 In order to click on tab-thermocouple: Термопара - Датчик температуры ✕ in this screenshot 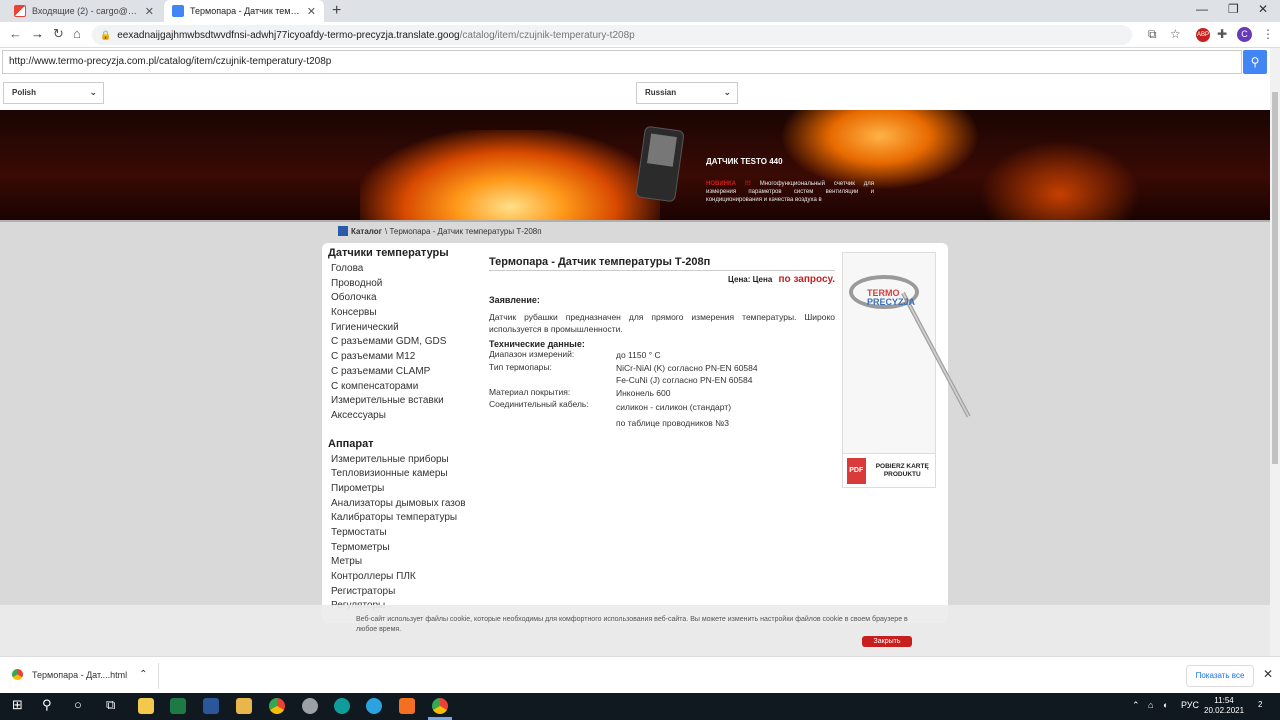, I will do `click(244, 11)`.